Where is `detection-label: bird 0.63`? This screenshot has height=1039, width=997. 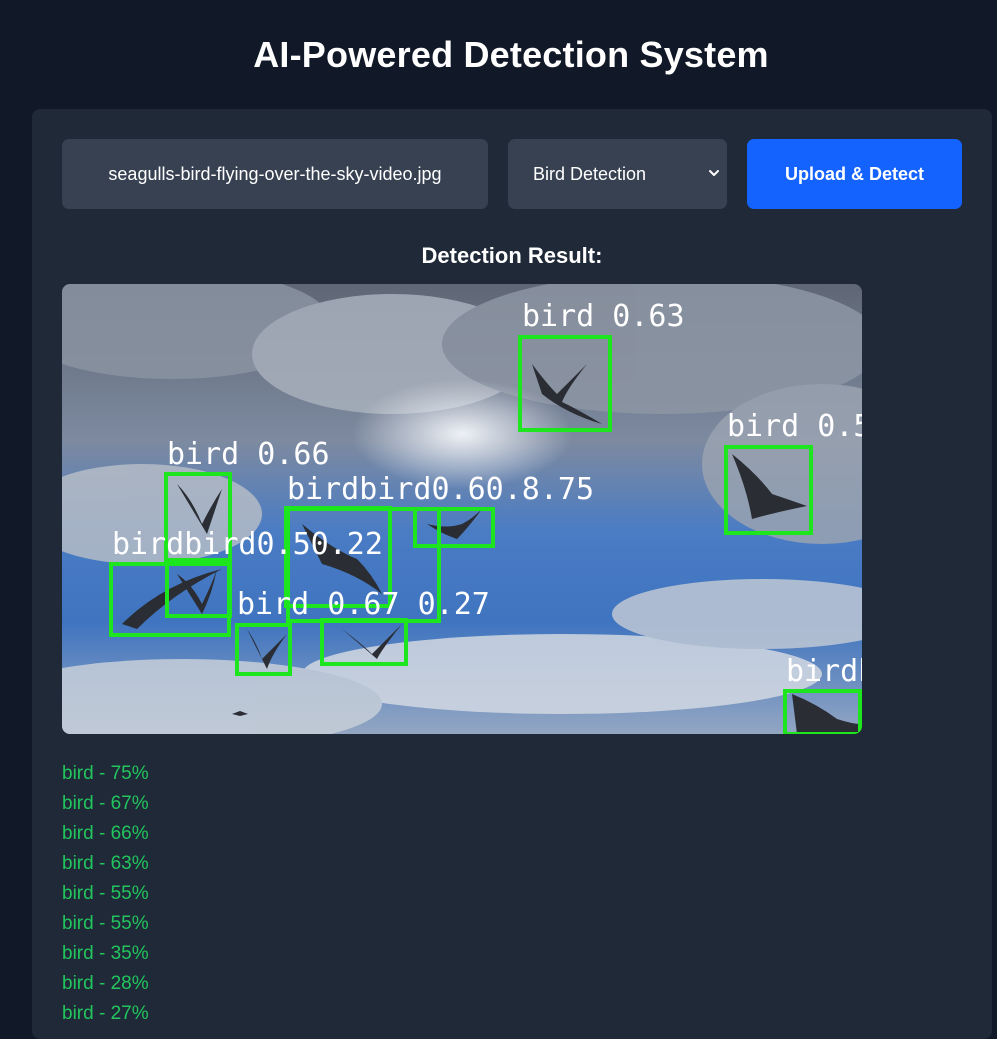
detection-label: bird 0.63 is located at coordinates (603, 316).